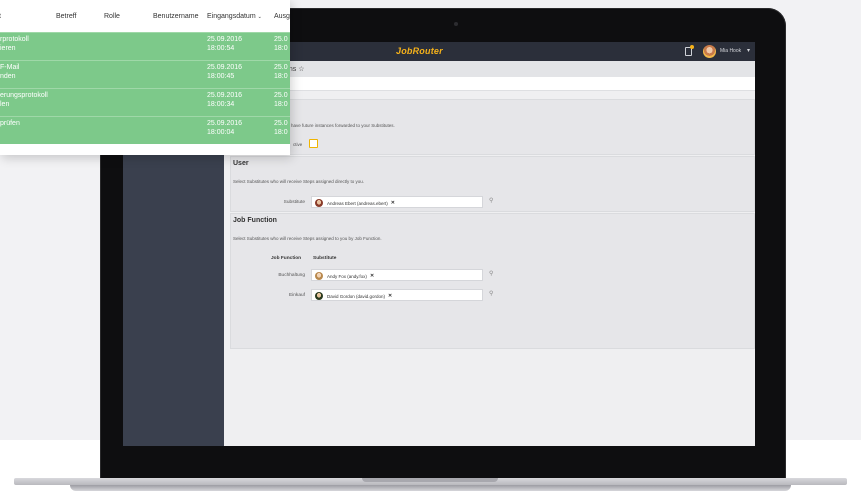 The height and width of the screenshot is (496, 861). What do you see at coordinates (259, 17) in the screenshot?
I see `sort-caret-icon: ⌄` at bounding box center [259, 17].